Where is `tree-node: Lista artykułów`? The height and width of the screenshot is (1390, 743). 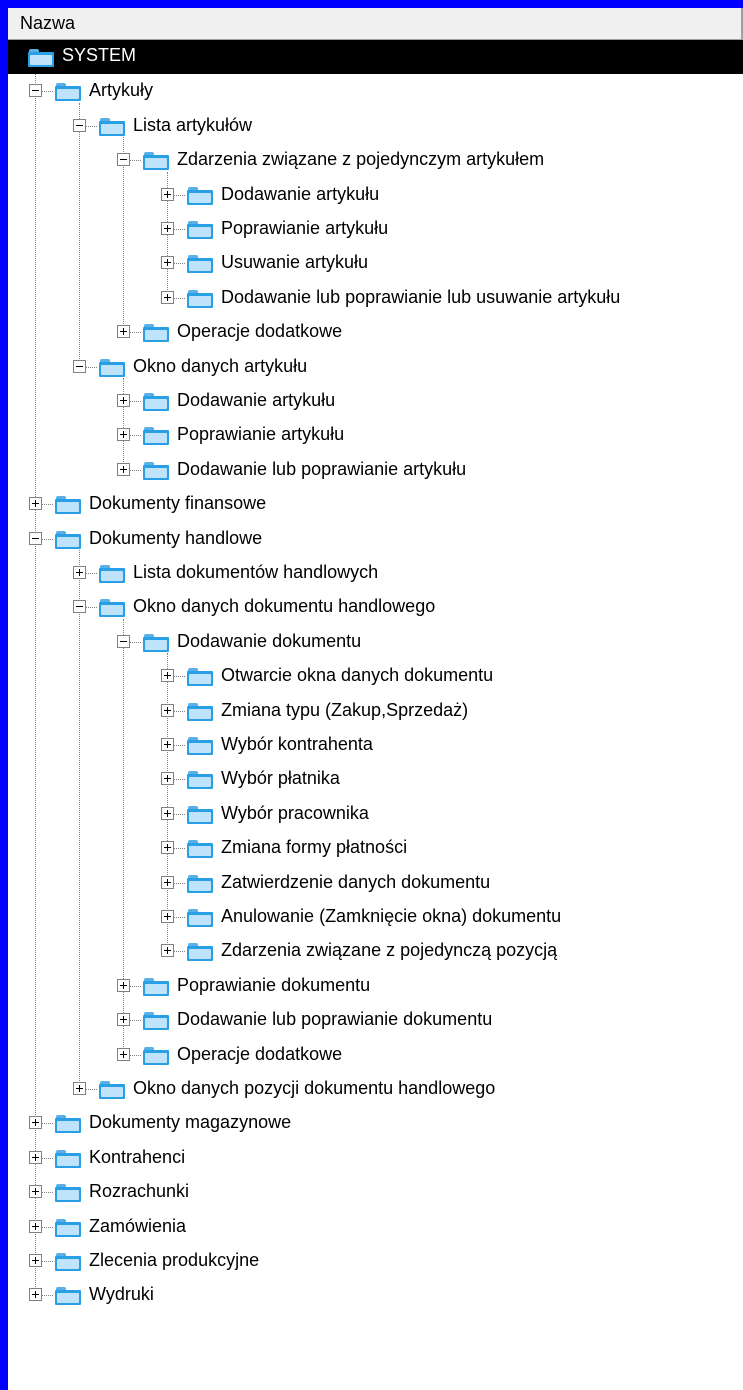
tree-node: Lista artykułów is located at coordinates (375, 126).